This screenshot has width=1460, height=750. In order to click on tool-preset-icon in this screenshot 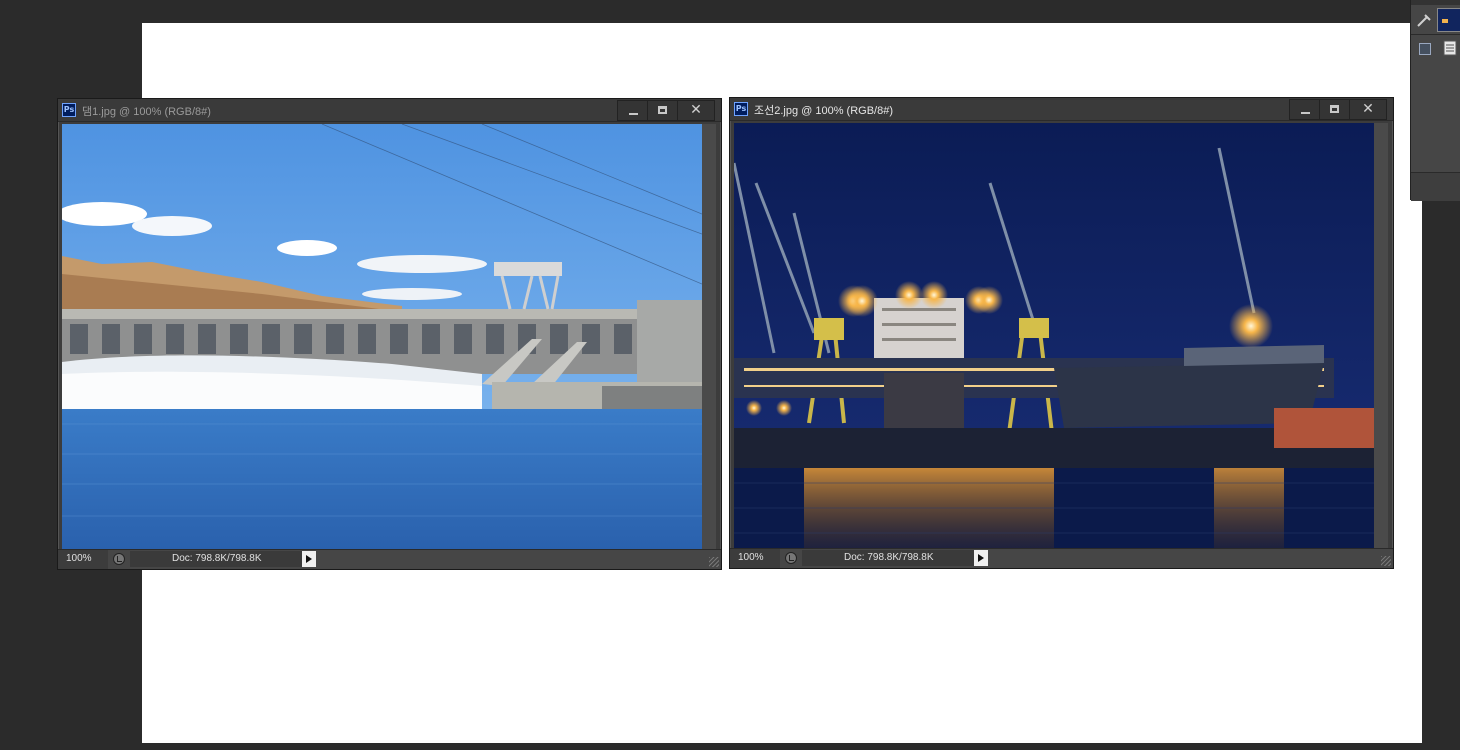, I will do `click(1424, 21)`.